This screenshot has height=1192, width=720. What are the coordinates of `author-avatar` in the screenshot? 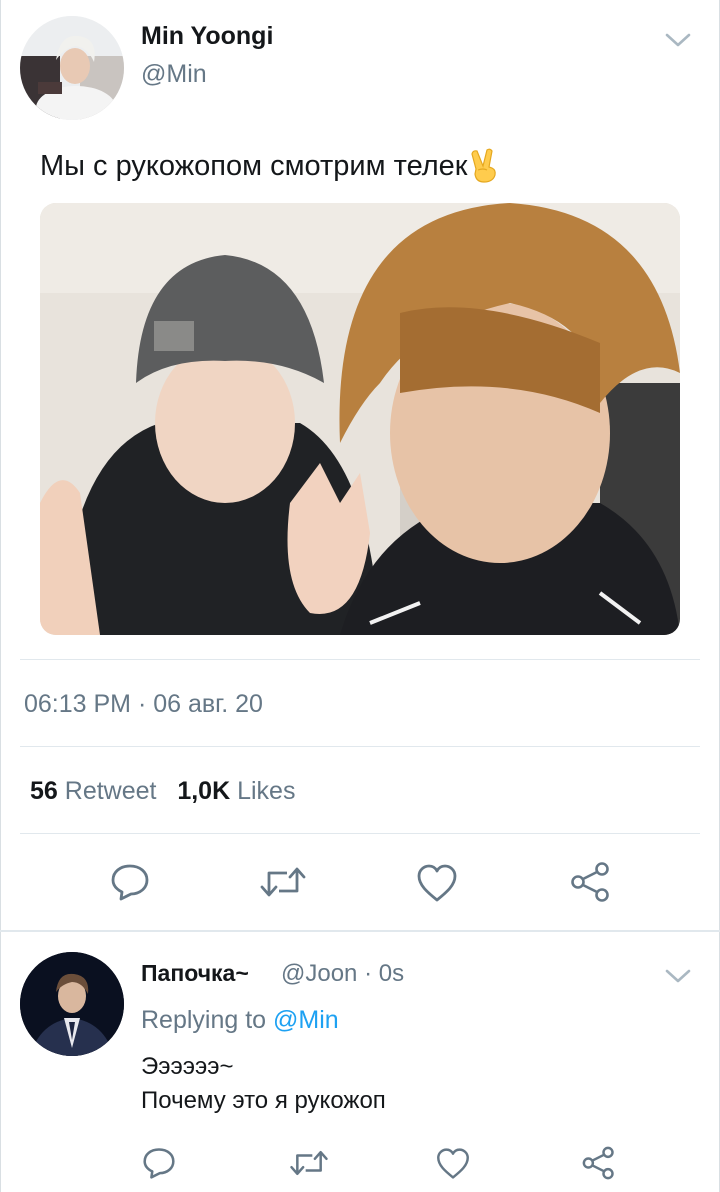 It's located at (72, 68).